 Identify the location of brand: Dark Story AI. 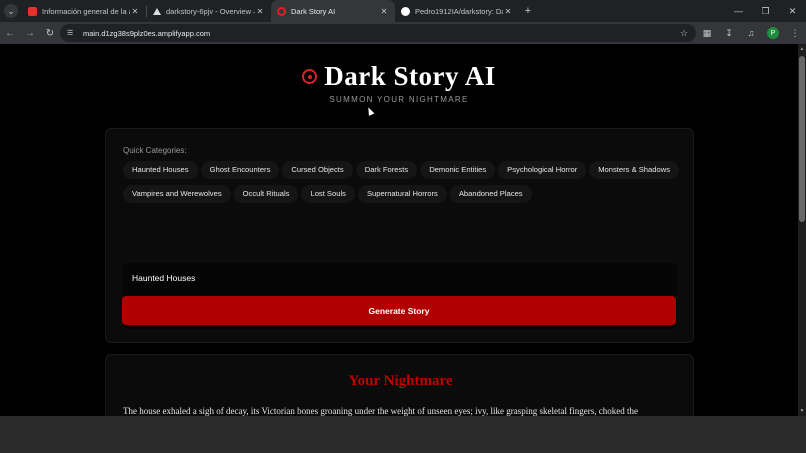
(399, 76).